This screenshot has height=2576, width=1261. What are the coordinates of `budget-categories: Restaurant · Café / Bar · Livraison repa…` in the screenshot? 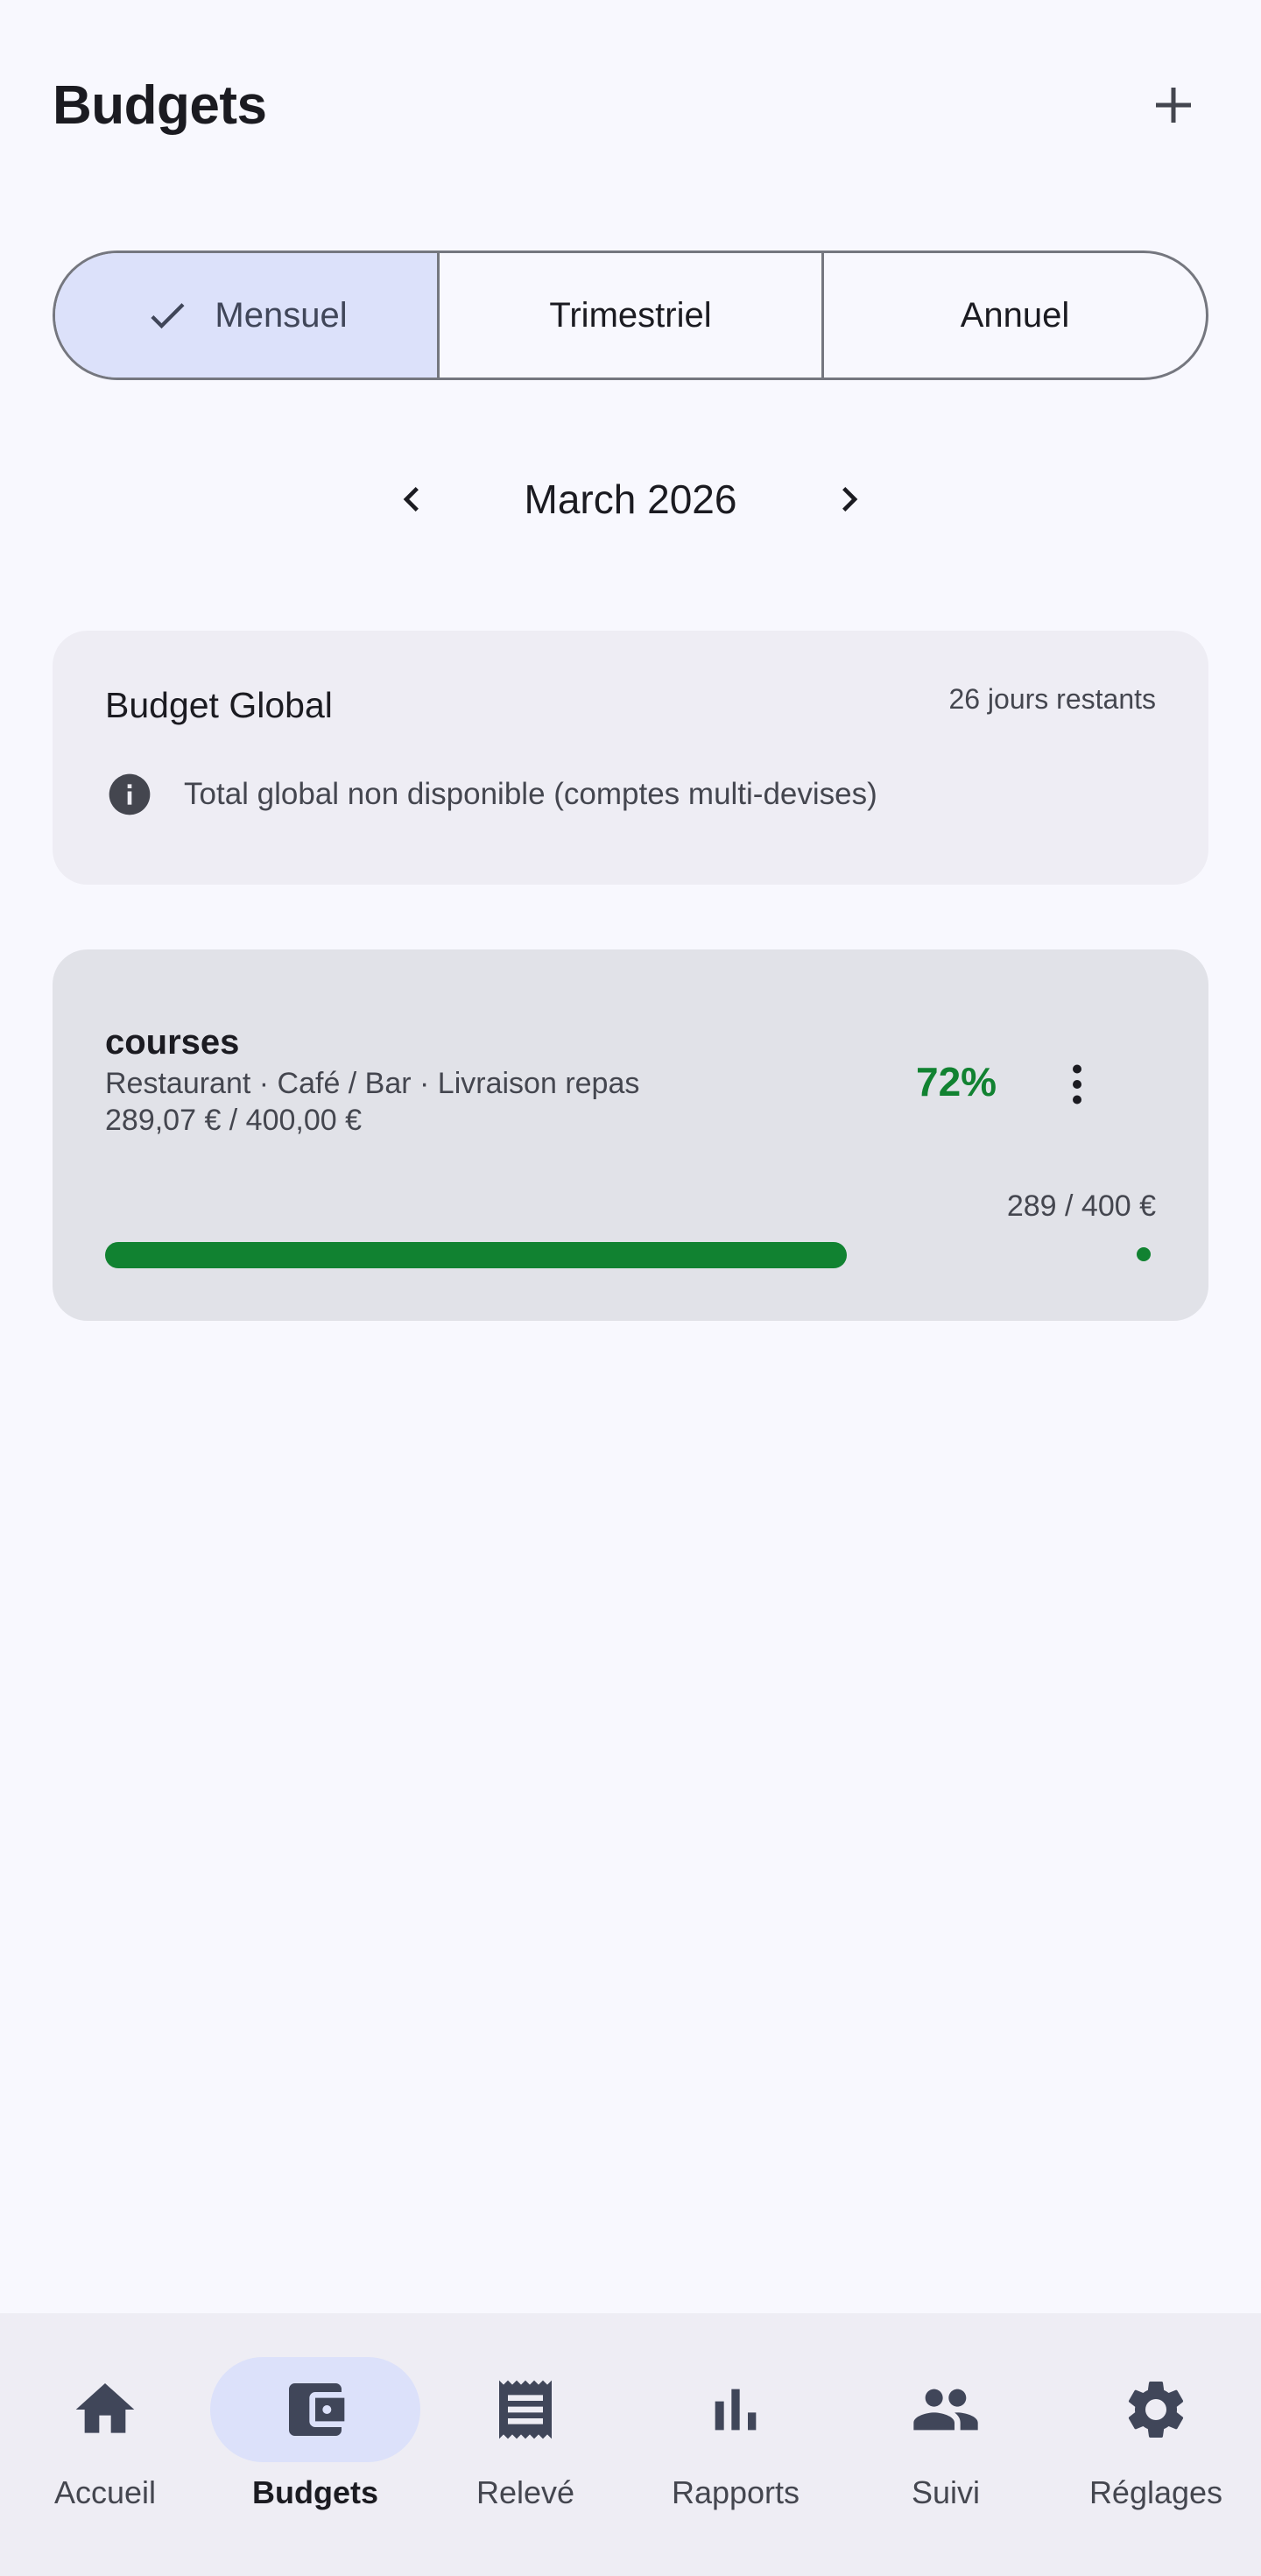 It's located at (372, 1084).